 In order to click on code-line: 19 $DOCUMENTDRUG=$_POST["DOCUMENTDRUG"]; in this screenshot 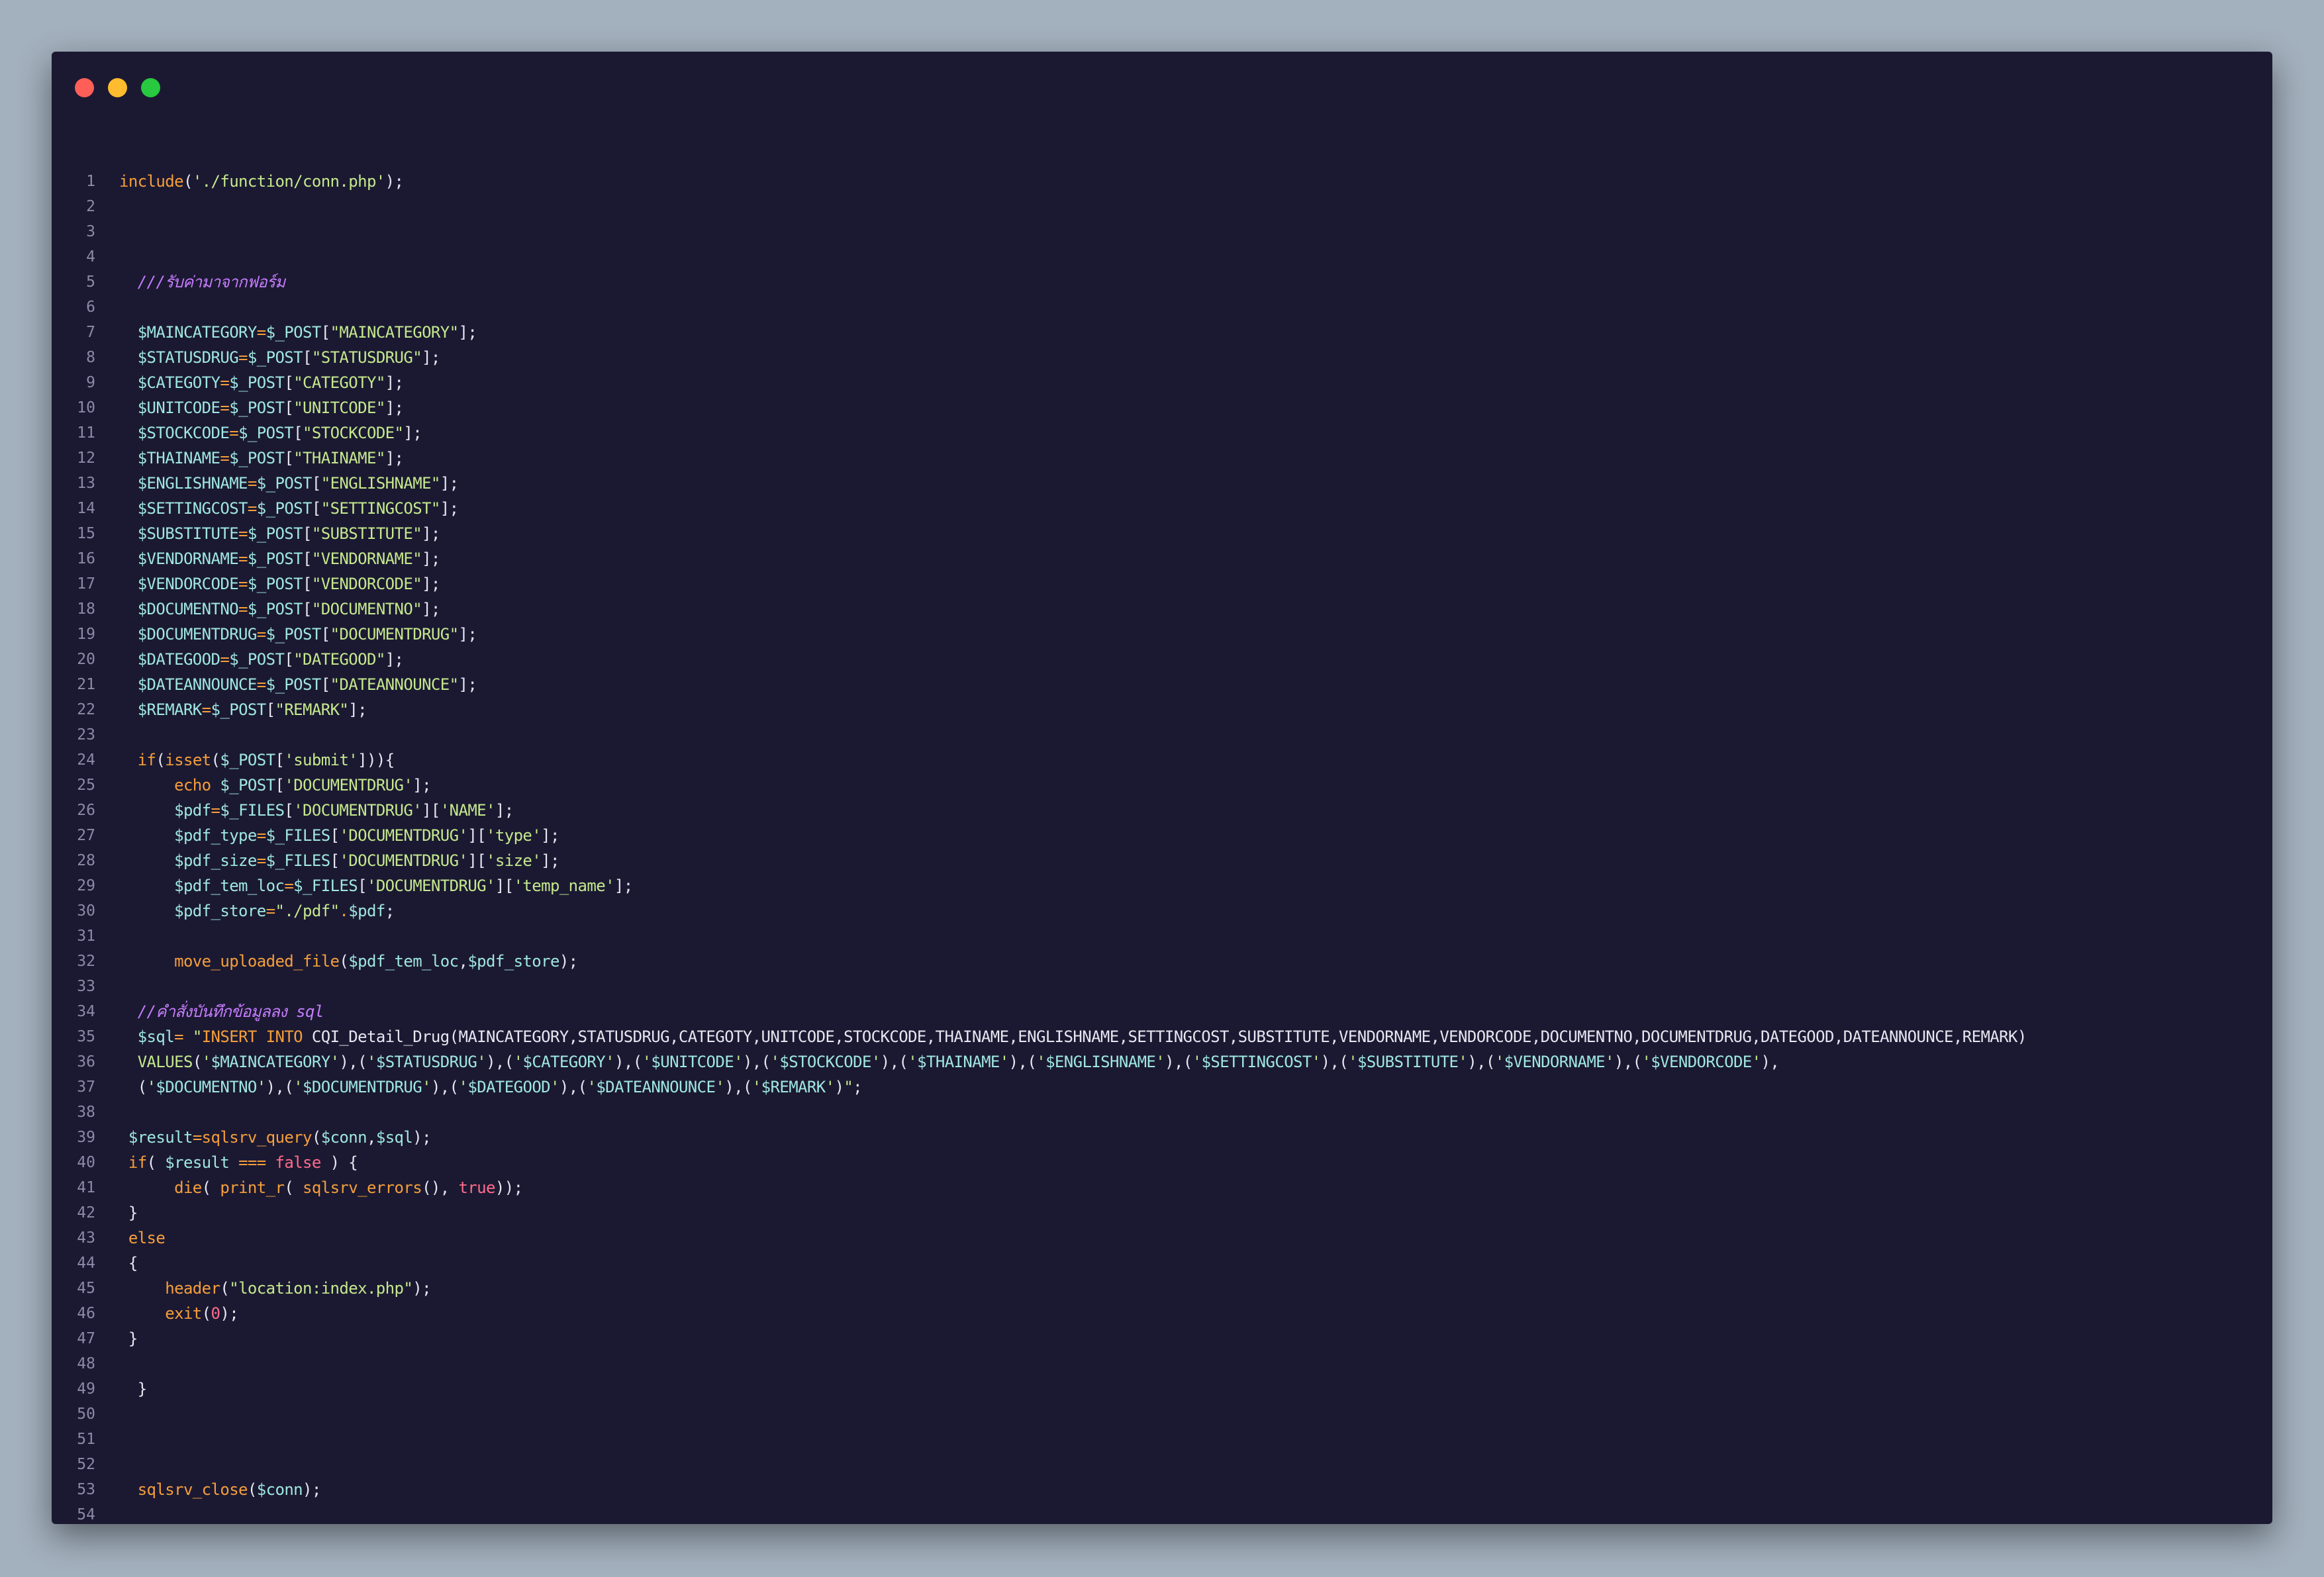, I will do `click(1162, 634)`.